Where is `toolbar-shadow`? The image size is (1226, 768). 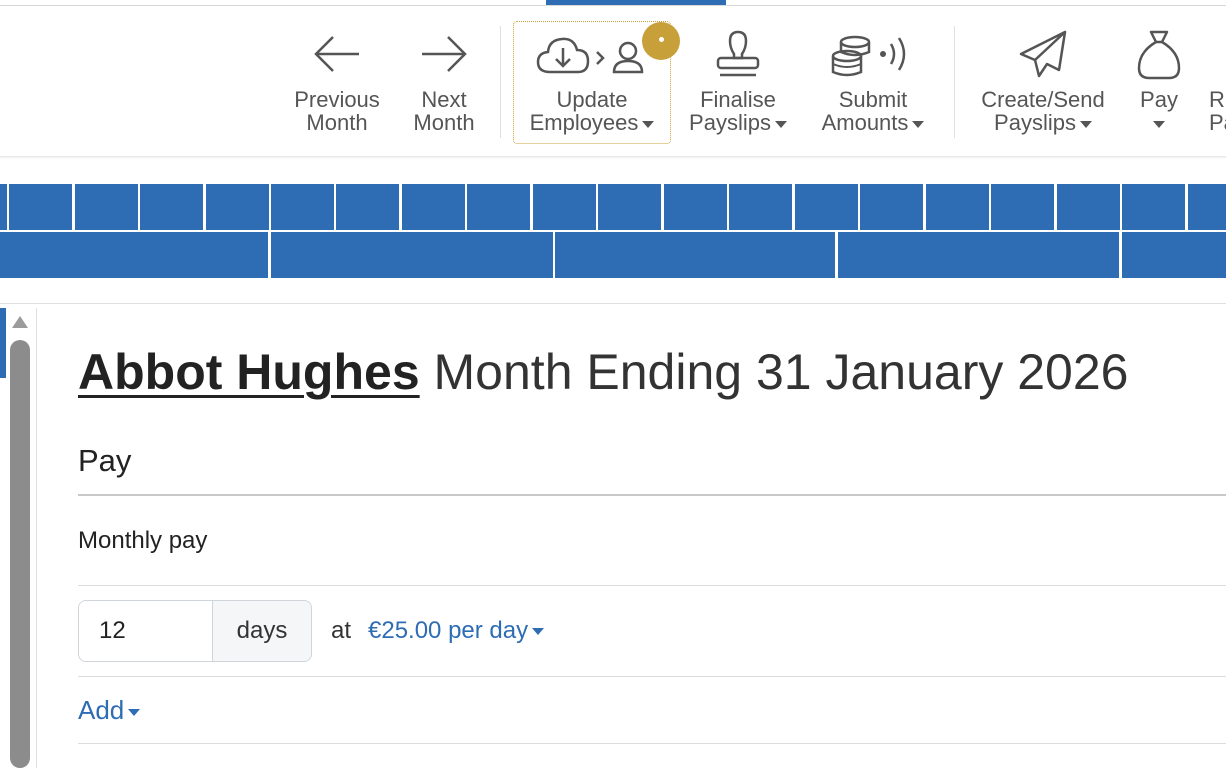 toolbar-shadow is located at coordinates (613, 157).